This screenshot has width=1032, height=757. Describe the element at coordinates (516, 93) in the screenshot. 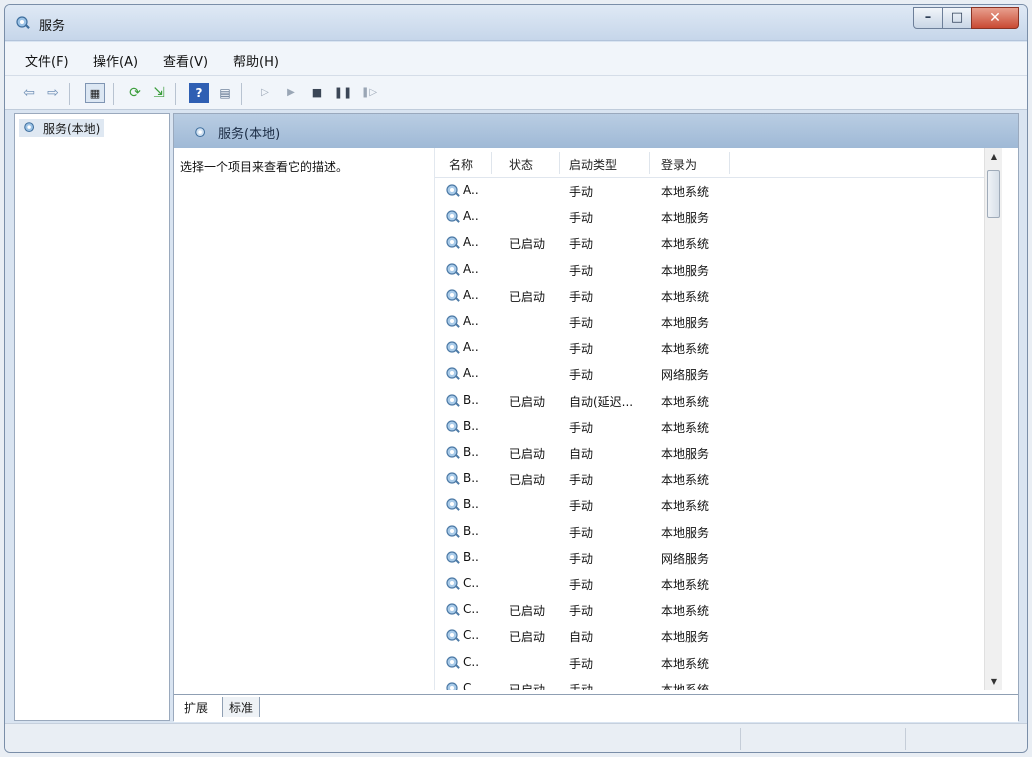

I see `toolbar: ⇦ ⇨ ▦ ⟳ ⇲ ? ▤ ▷ ▶ ■ ❚❚ ❚▷` at that location.